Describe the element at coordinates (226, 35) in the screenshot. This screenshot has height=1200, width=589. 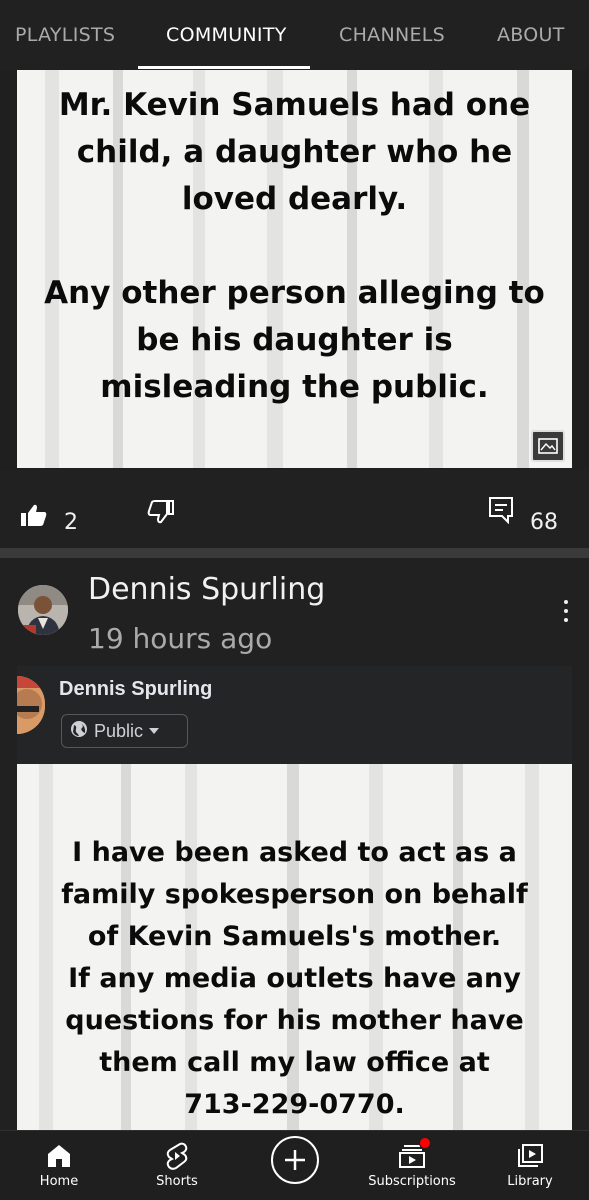
I see `tab-community: COMMUNITY` at that location.